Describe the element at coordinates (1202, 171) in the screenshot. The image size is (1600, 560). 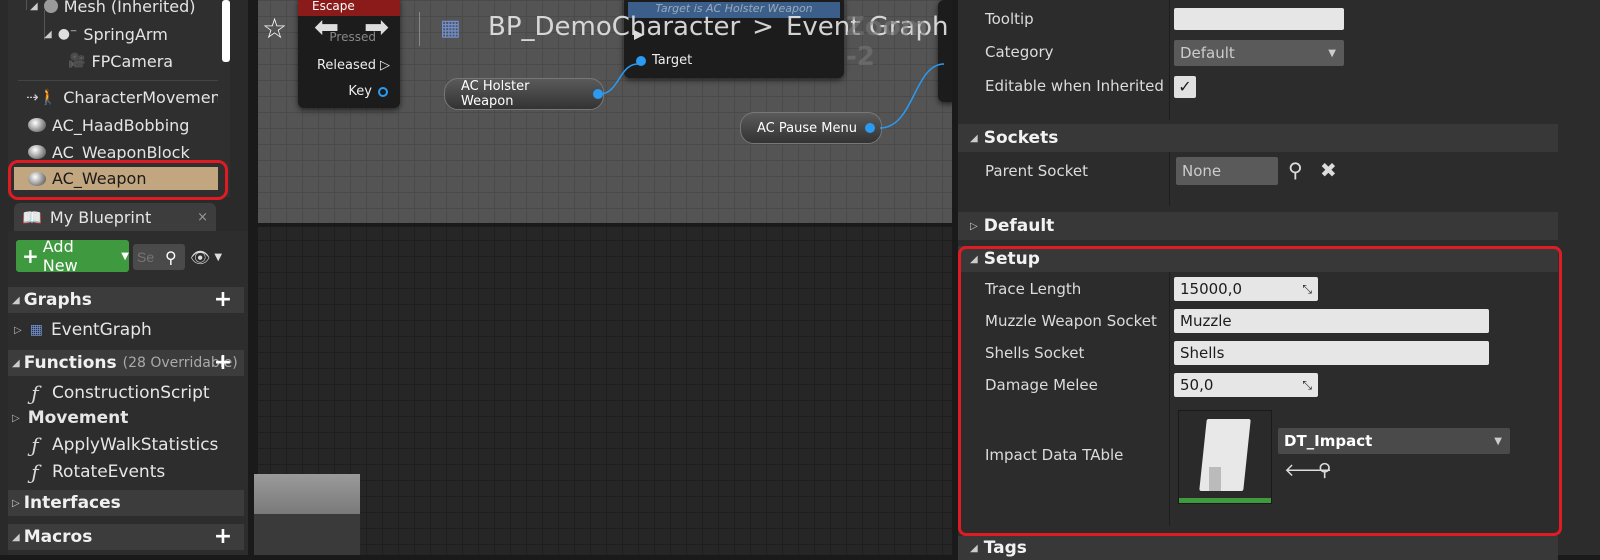
I see `parent-socket-value: None` at that location.